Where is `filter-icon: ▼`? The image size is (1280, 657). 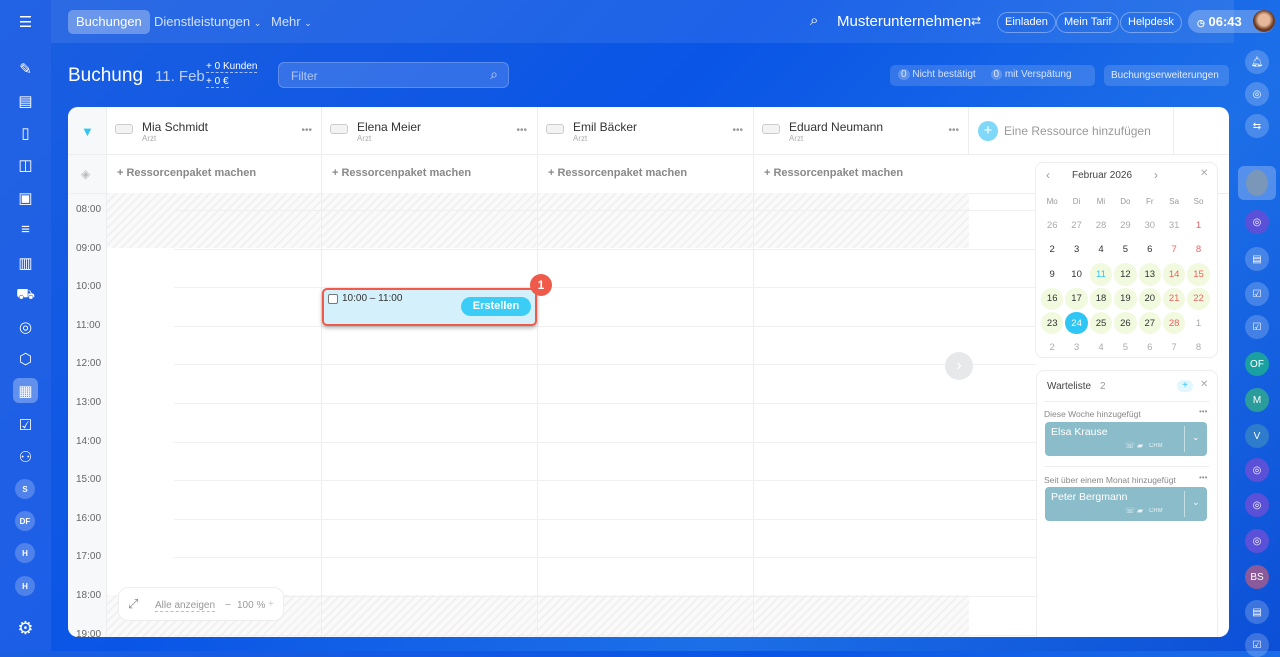
filter-icon: ▼ is located at coordinates (87, 131).